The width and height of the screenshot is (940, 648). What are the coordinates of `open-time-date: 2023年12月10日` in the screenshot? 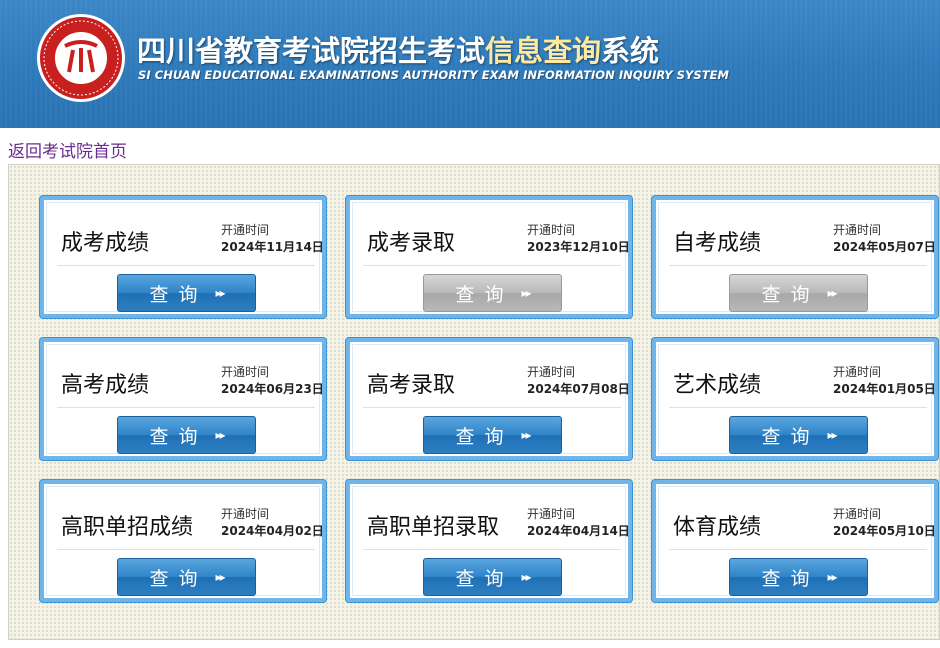 It's located at (578, 247).